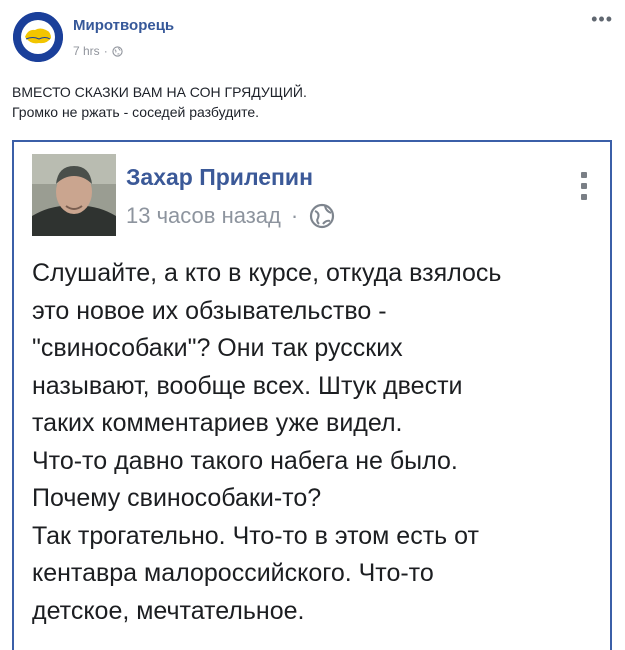 This screenshot has width=625, height=650. I want to click on page-avatar, so click(38, 37).